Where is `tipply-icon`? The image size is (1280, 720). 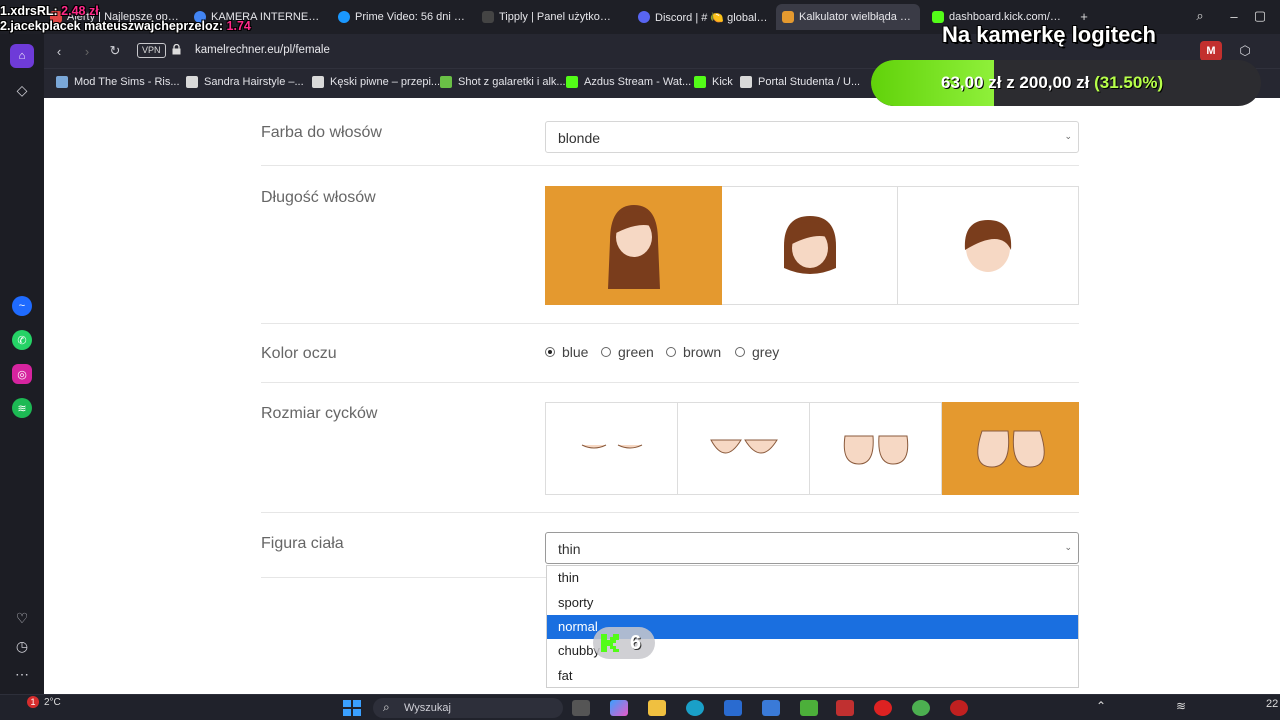
tipply-icon is located at coordinates (488, 17).